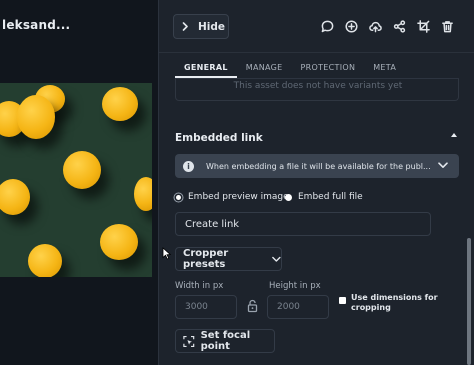 This screenshot has height=365, width=474. Describe the element at coordinates (327, 26) in the screenshot. I see `comment-icon` at that location.